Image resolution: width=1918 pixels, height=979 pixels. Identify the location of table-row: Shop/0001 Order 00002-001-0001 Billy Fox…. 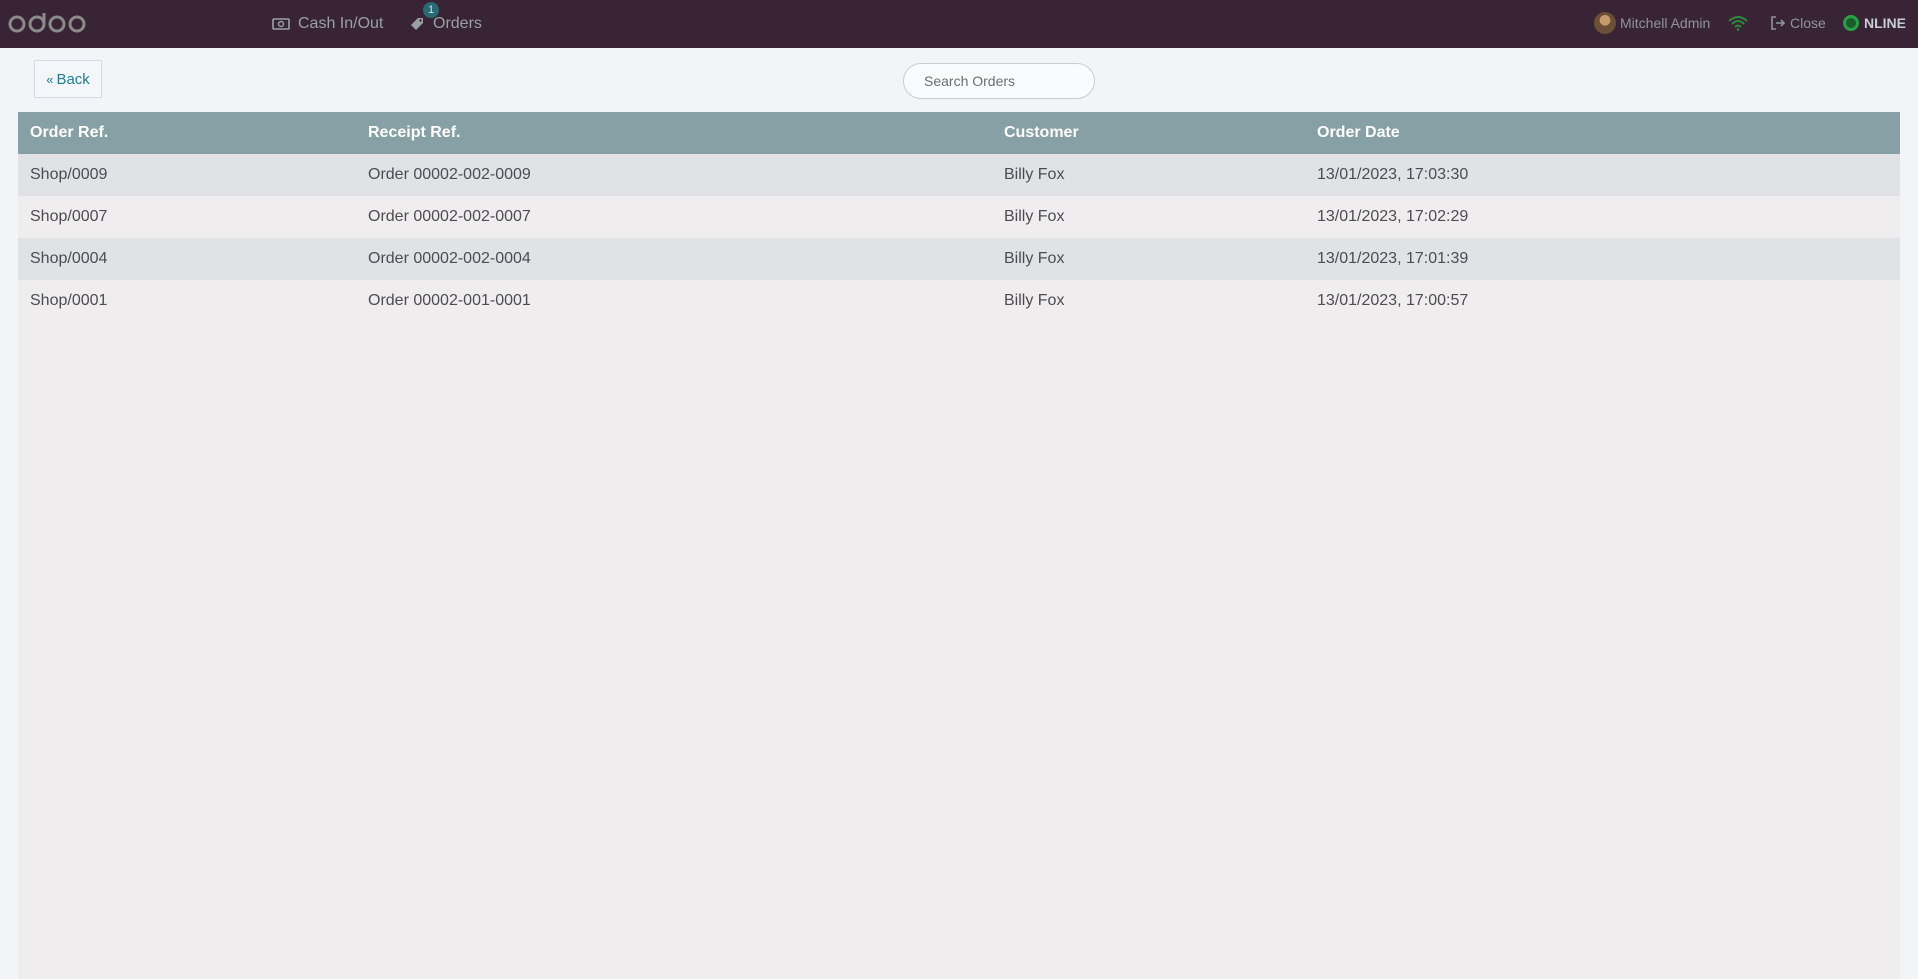
(959, 301).